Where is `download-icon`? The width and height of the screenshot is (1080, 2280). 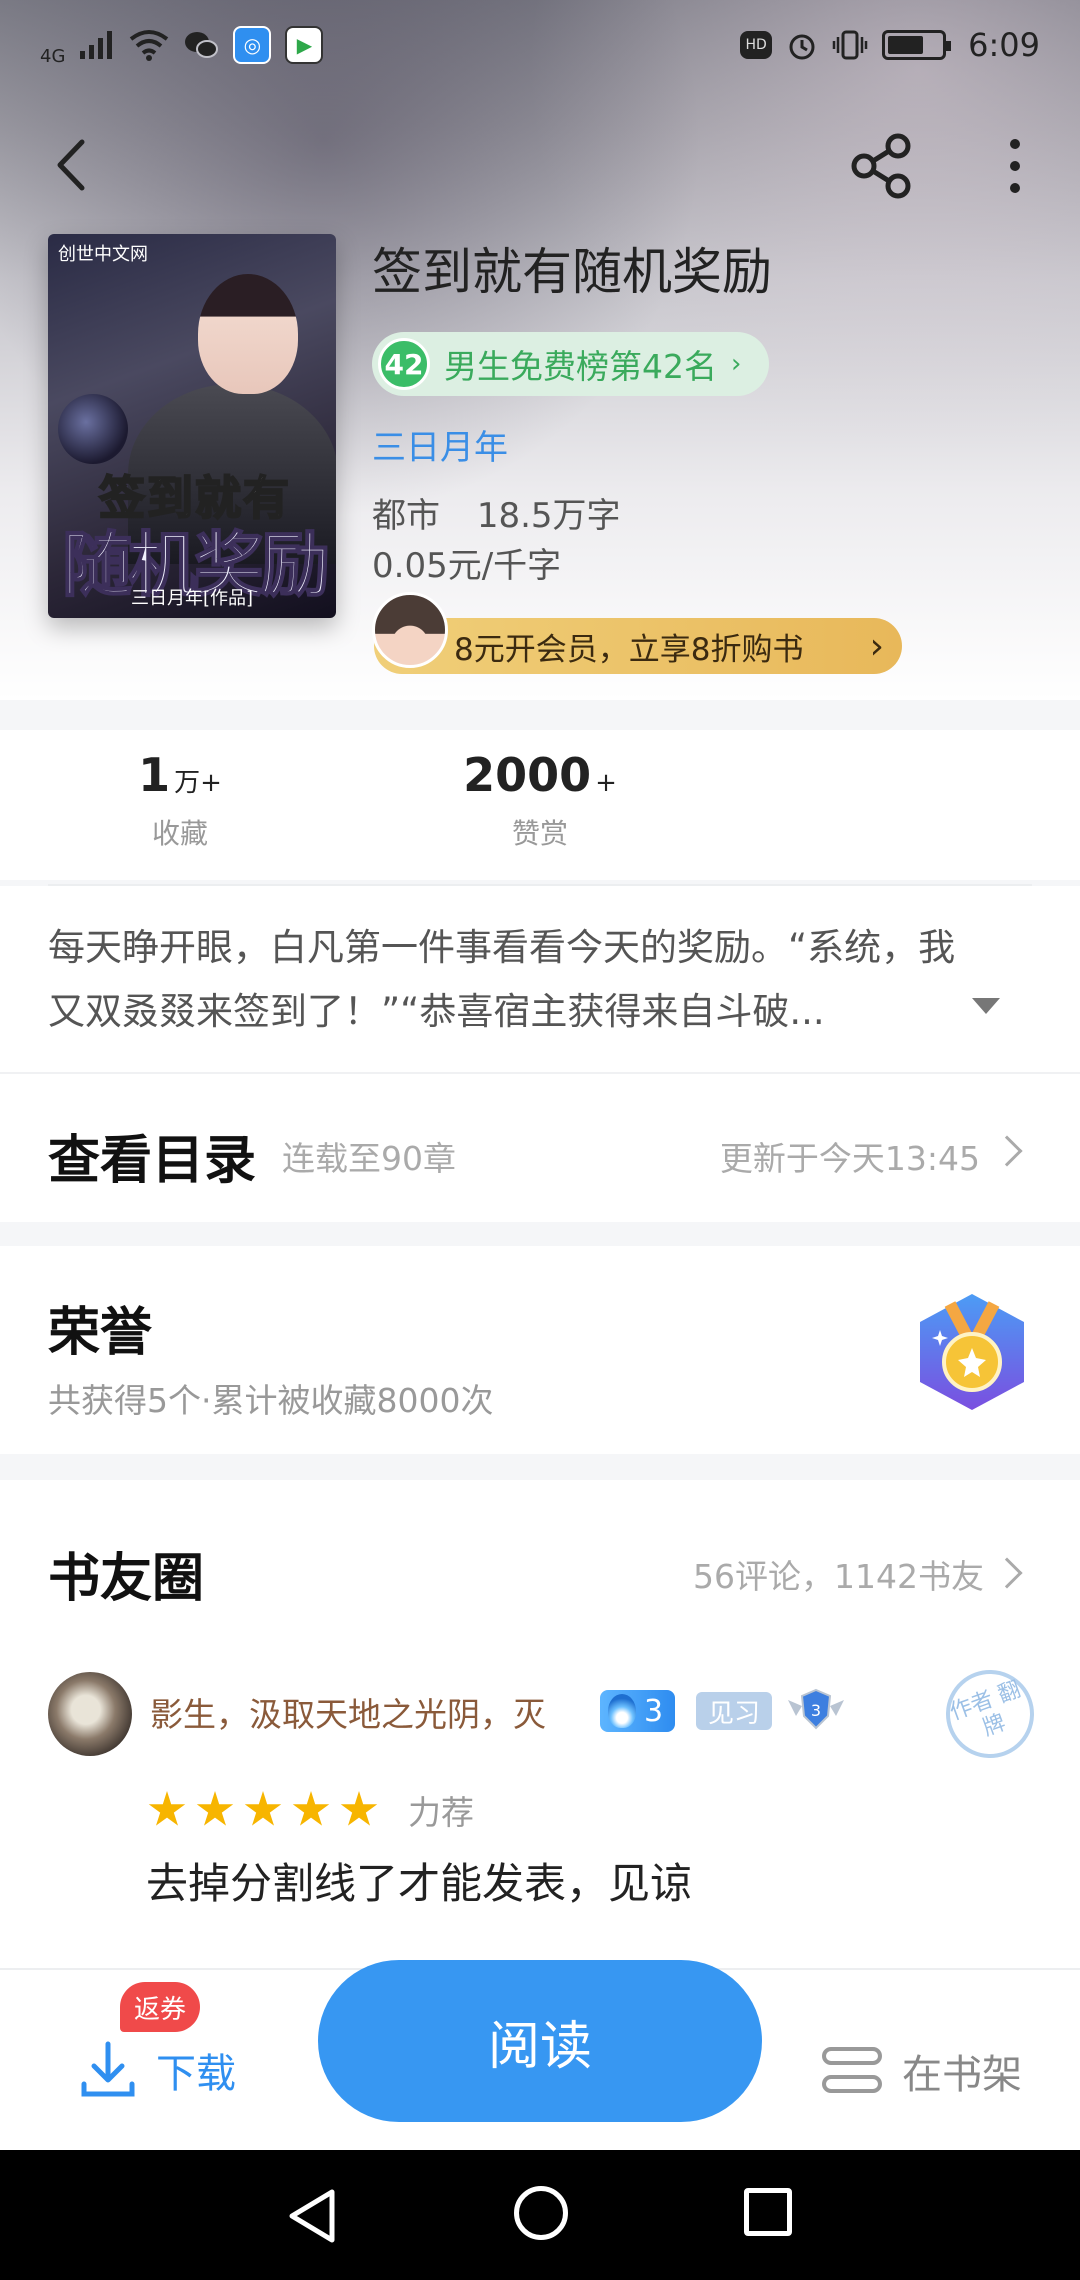
download-icon is located at coordinates (108, 2069).